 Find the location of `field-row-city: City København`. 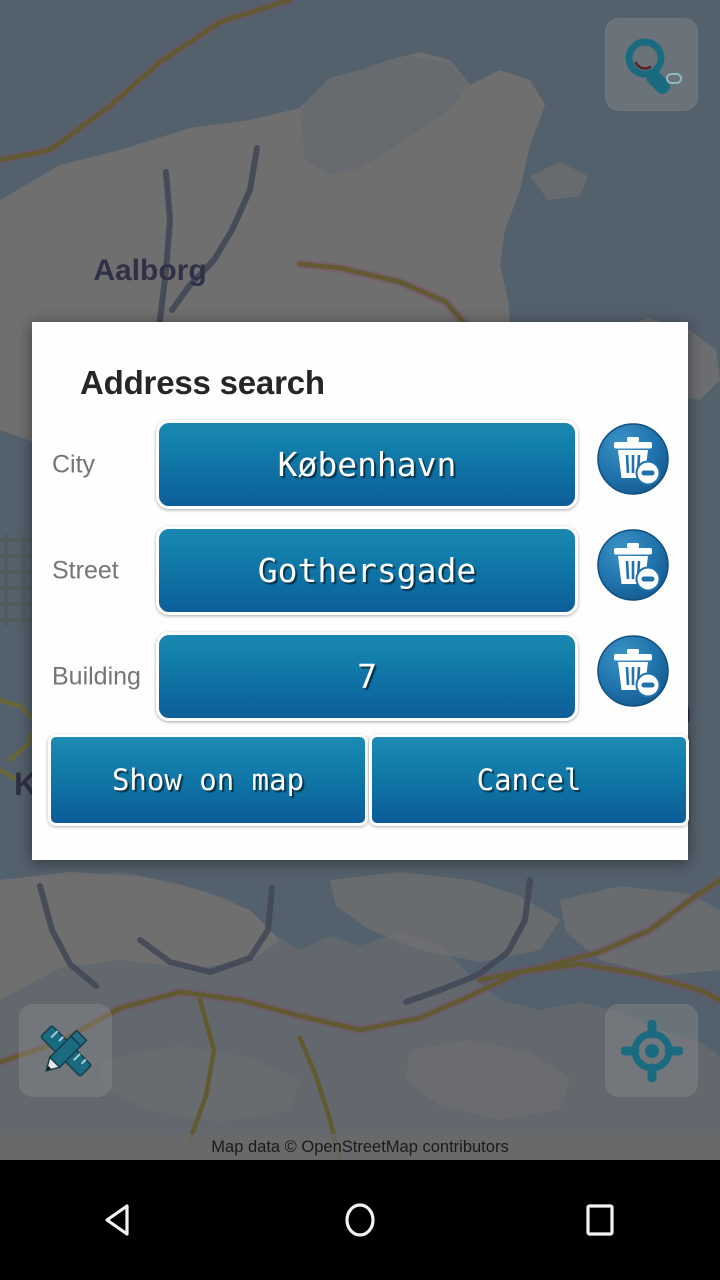

field-row-city: City København is located at coordinates (360, 464).